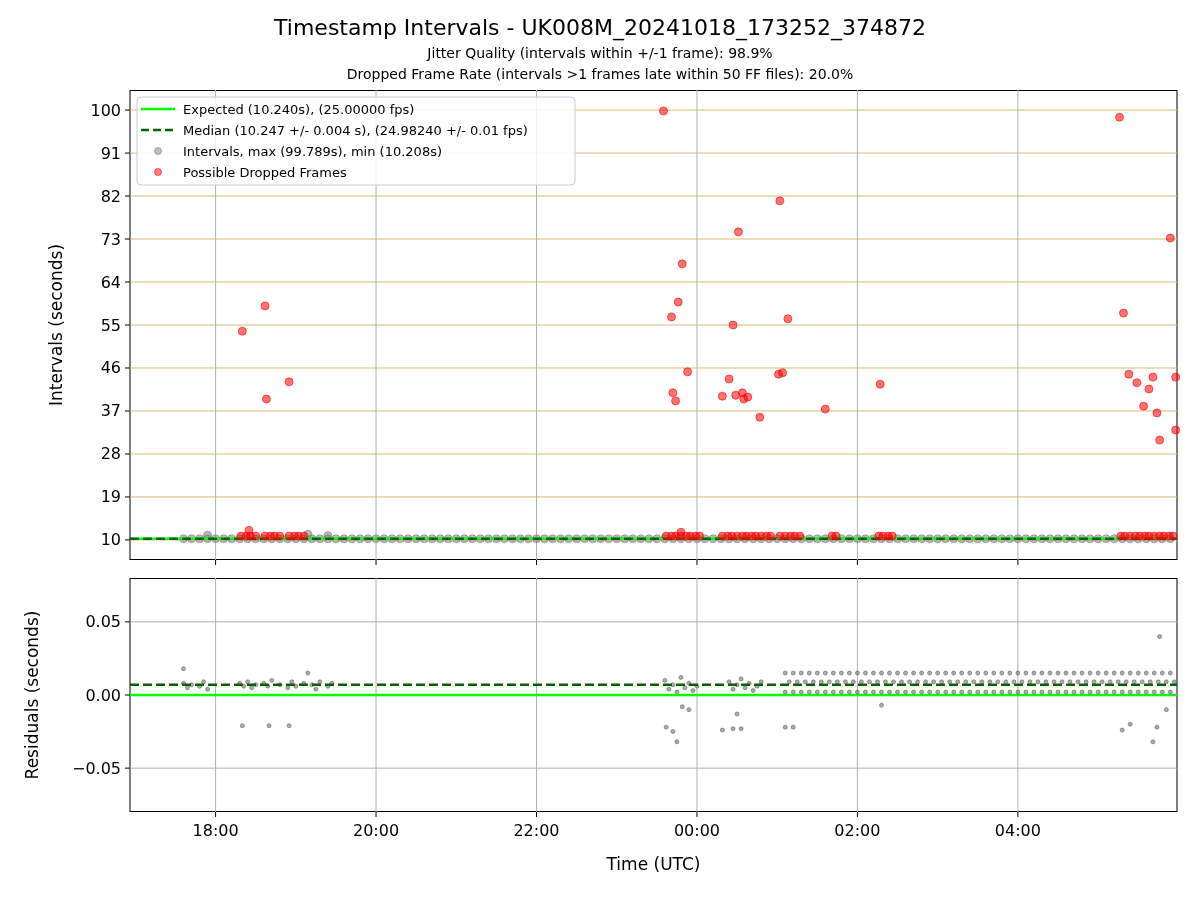 The width and height of the screenshot is (1200, 900). Describe the element at coordinates (110, 540) in the screenshot. I see `y-tick-label: 10` at that location.